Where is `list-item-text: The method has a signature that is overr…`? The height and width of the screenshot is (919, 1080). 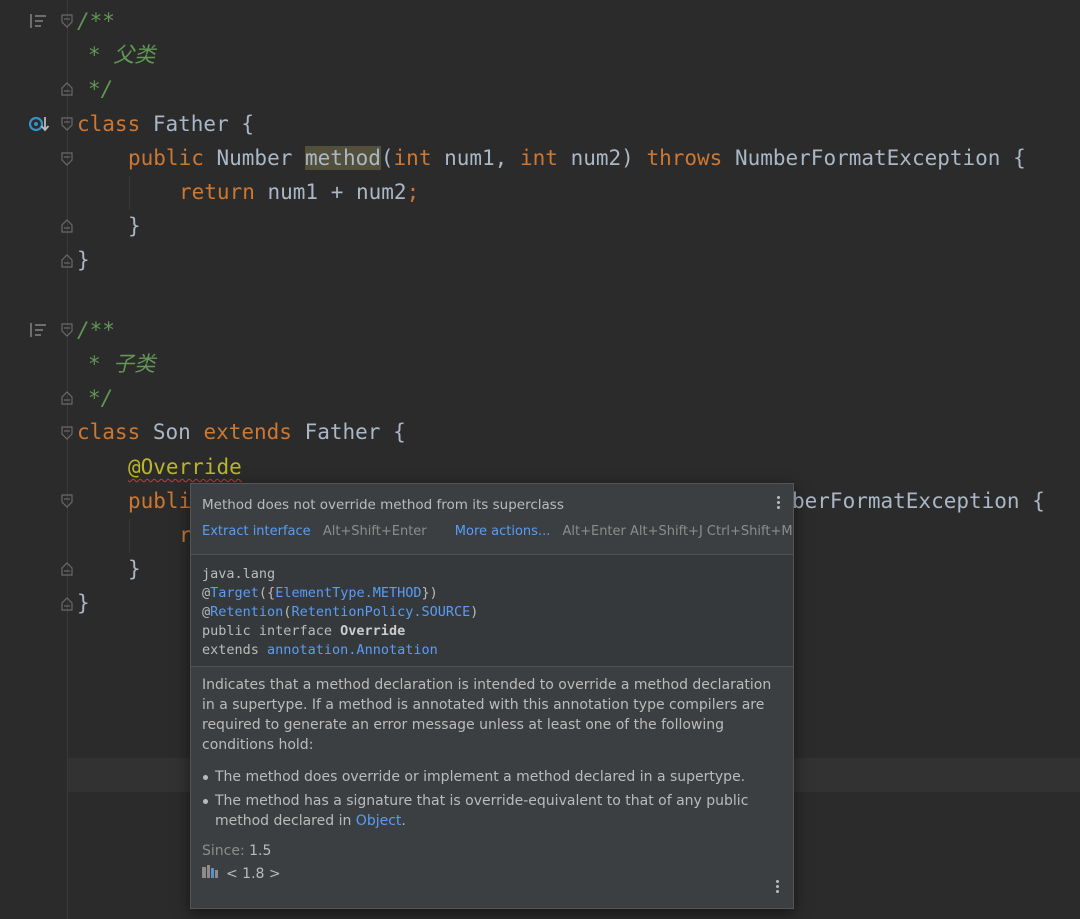 list-item-text: The method has a signature that is overr… is located at coordinates (482, 811).